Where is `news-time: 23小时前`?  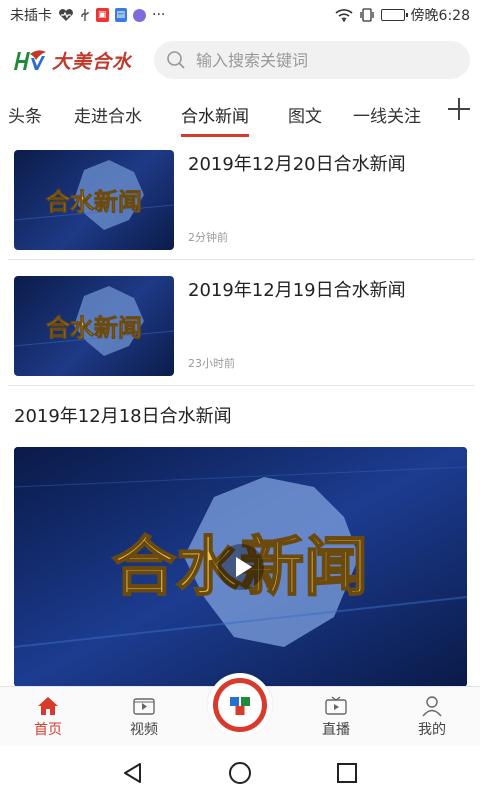
news-time: 23小时前 is located at coordinates (211, 363).